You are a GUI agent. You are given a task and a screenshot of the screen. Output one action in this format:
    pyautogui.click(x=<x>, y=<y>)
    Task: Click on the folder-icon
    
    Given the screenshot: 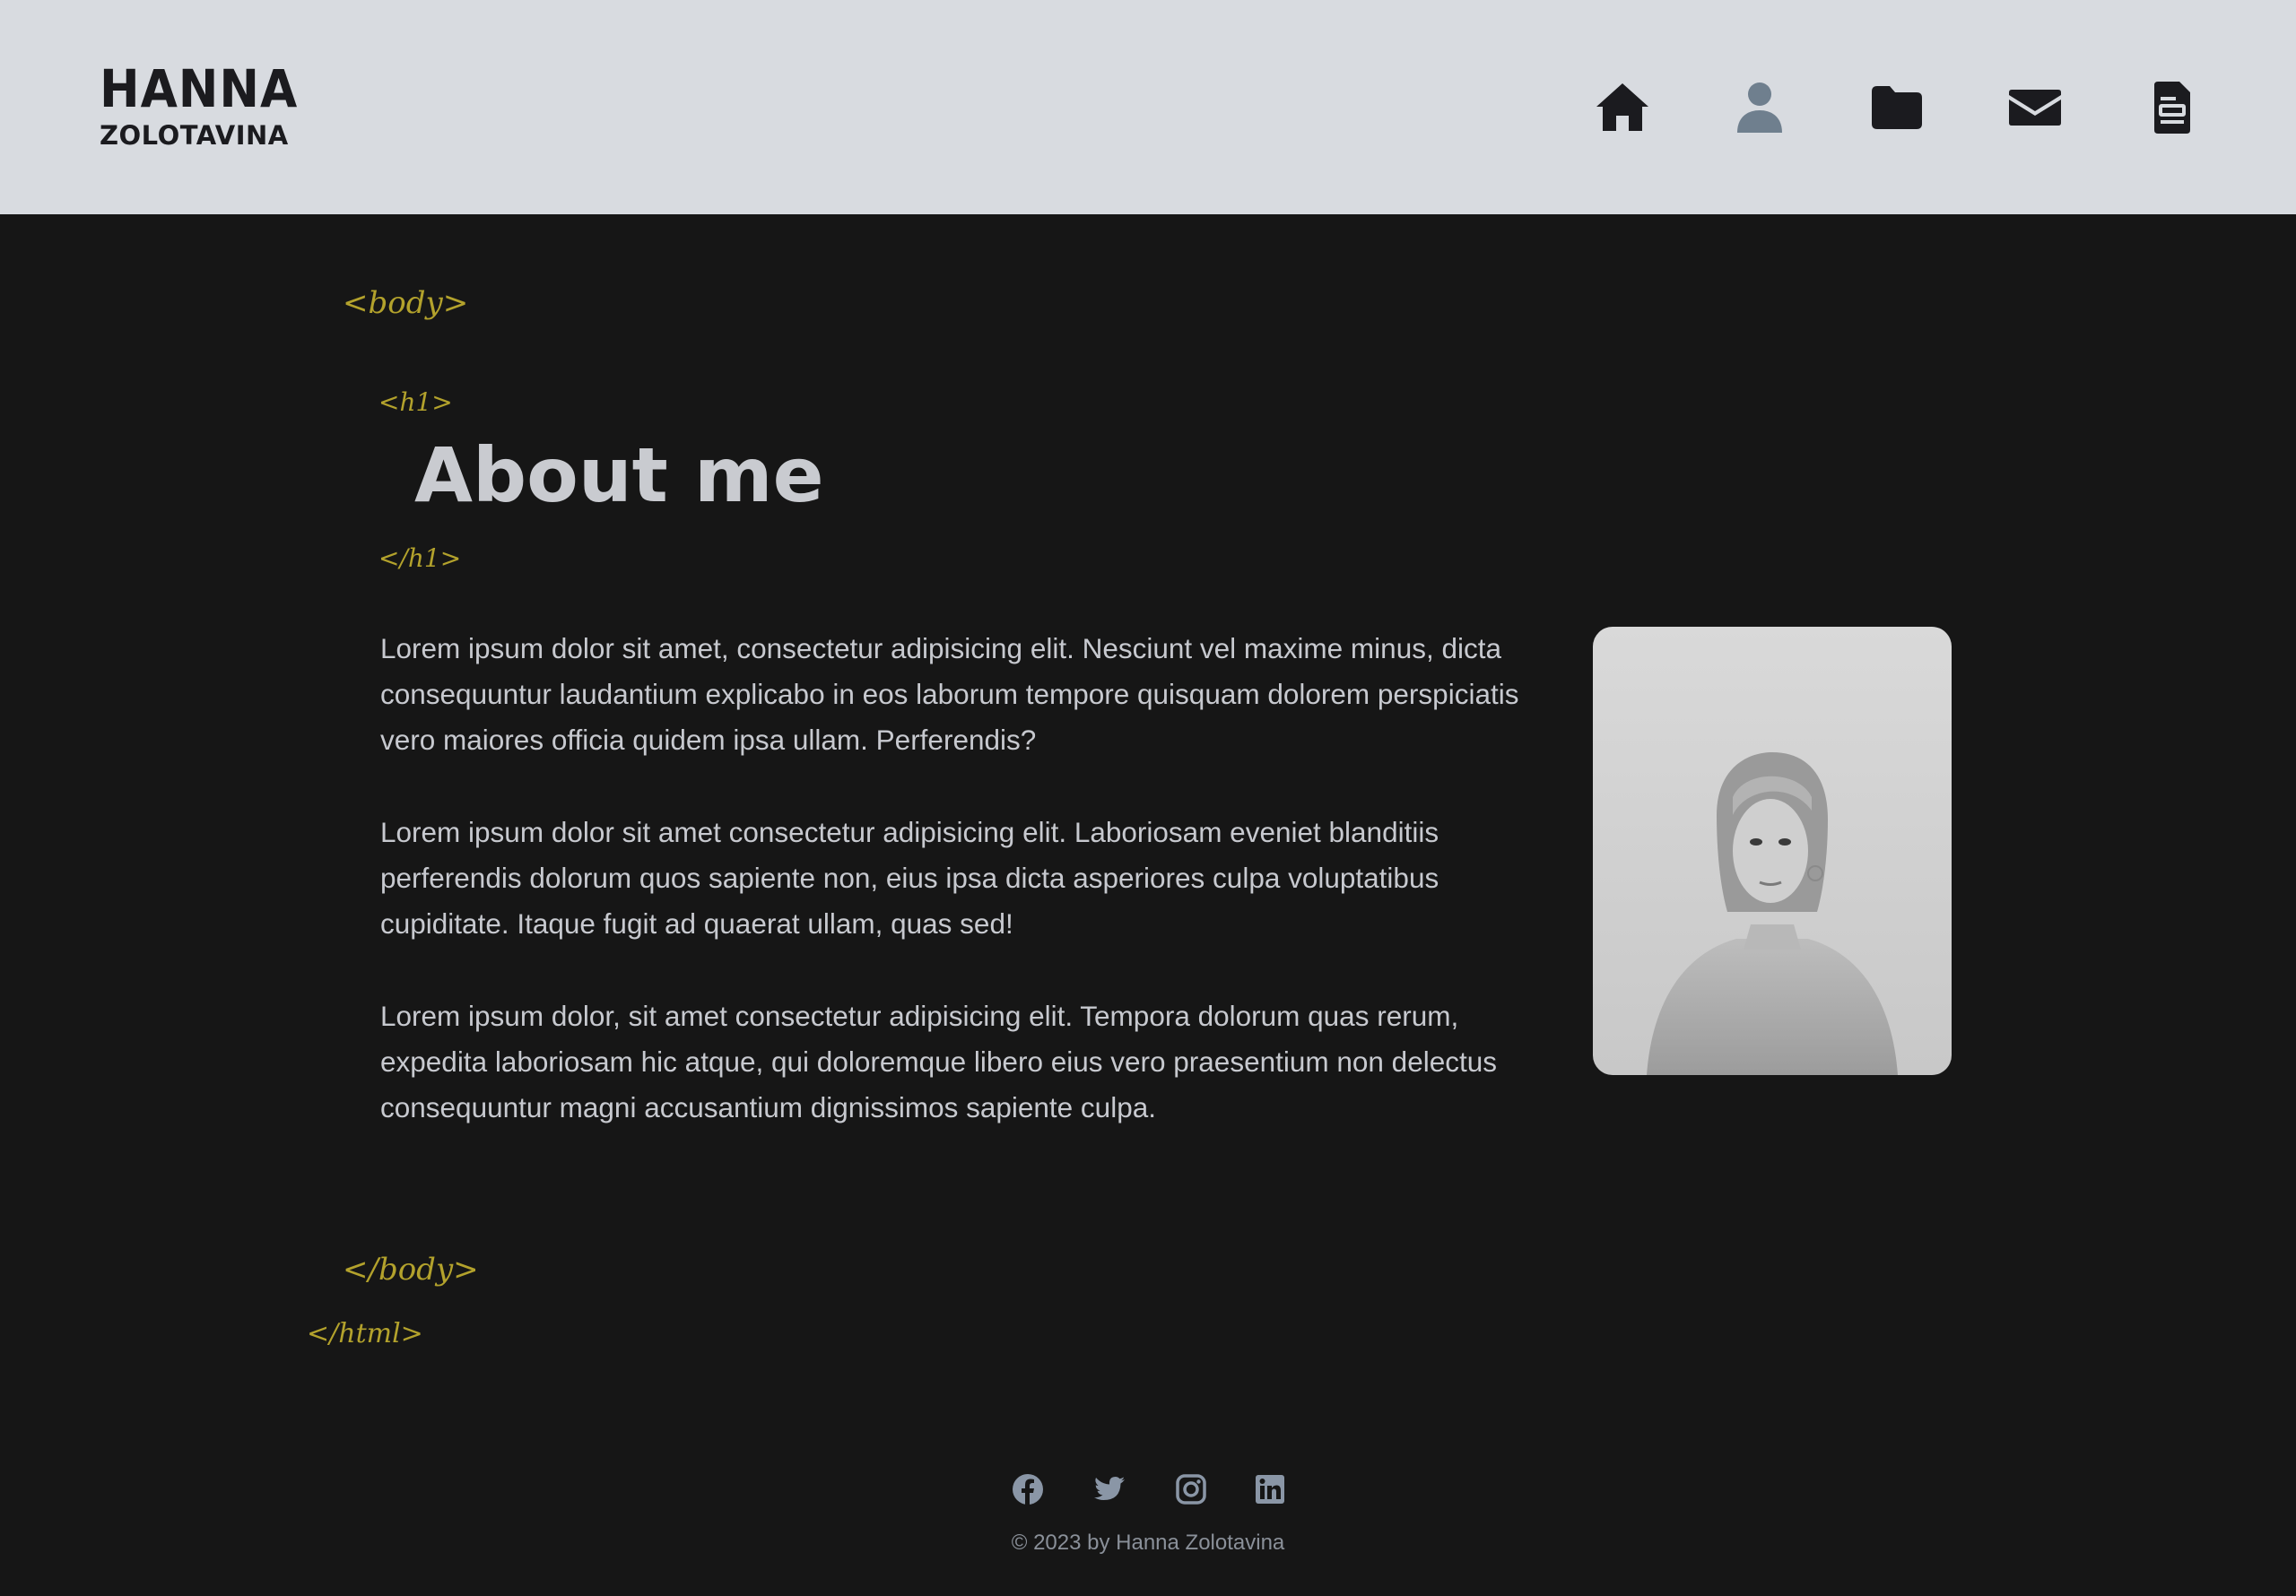 What is the action you would take?
    pyautogui.click(x=1897, y=108)
    